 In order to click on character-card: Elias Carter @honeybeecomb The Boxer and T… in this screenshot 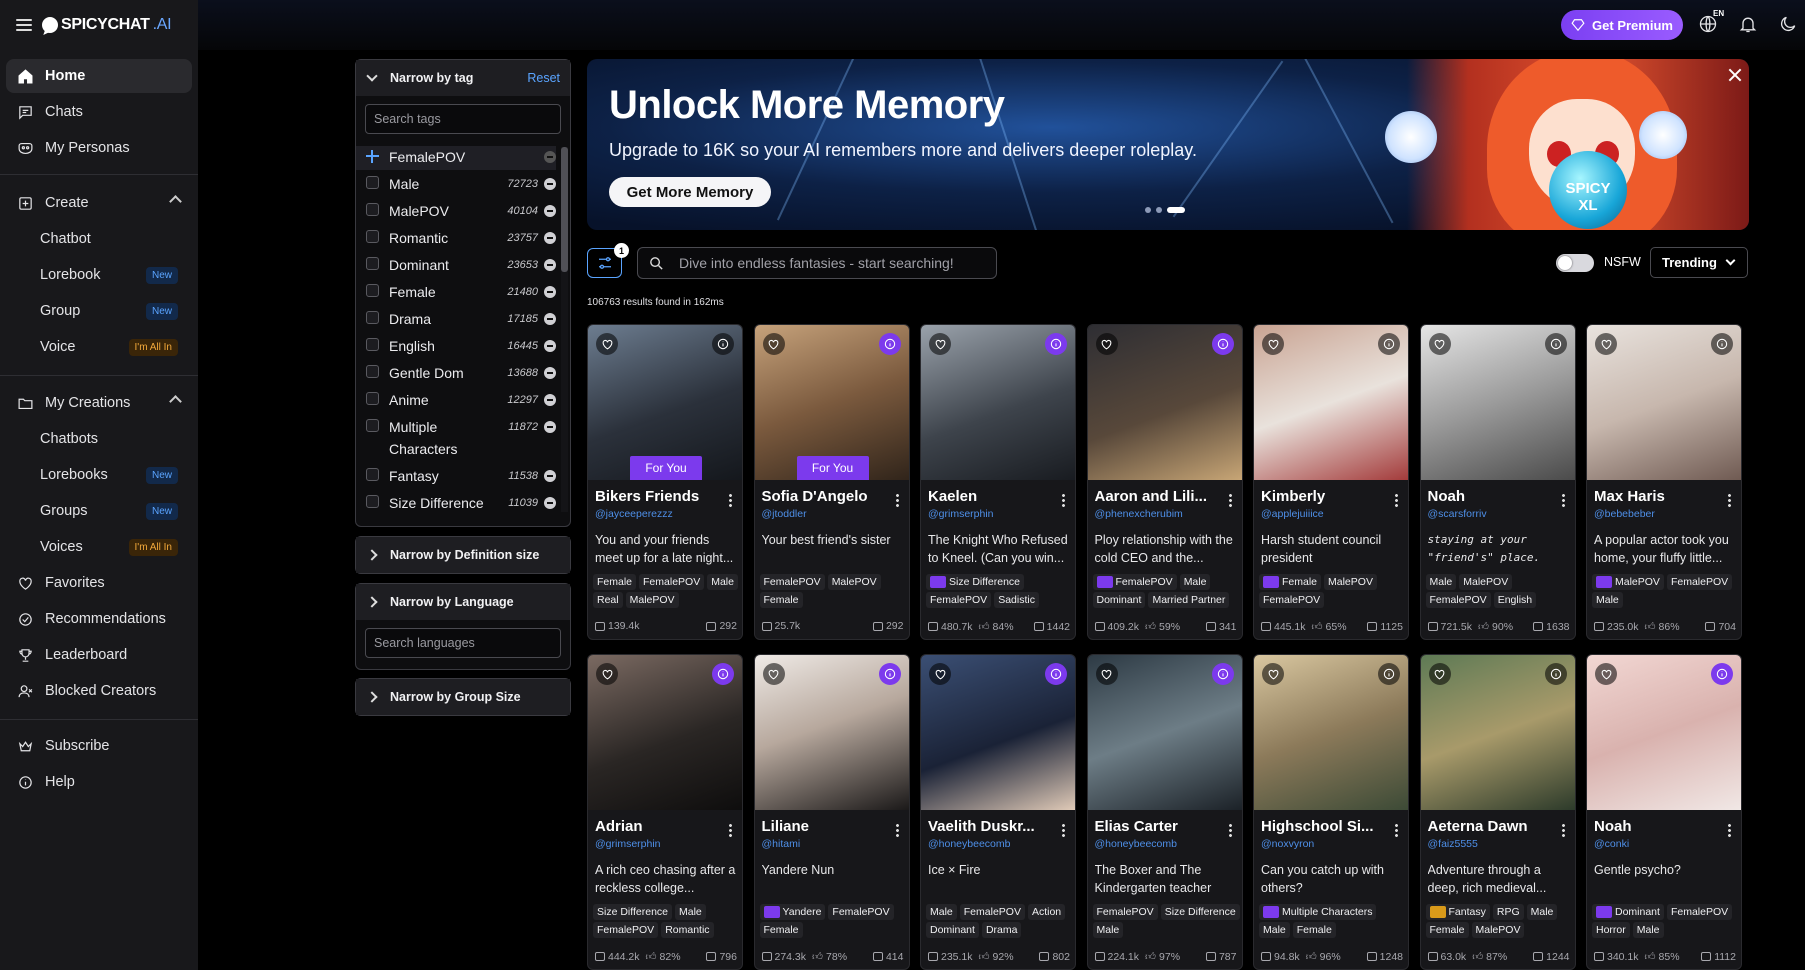, I will do `click(1164, 812)`.